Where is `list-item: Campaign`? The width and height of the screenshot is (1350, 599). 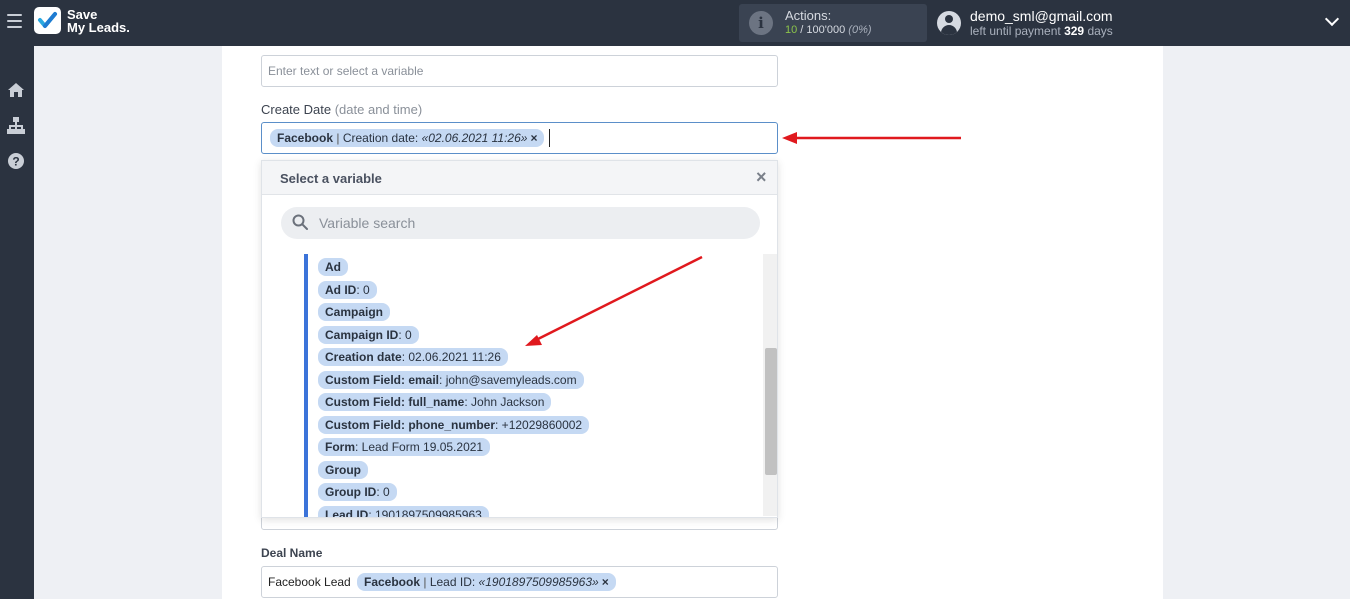 list-item: Campaign is located at coordinates (354, 312).